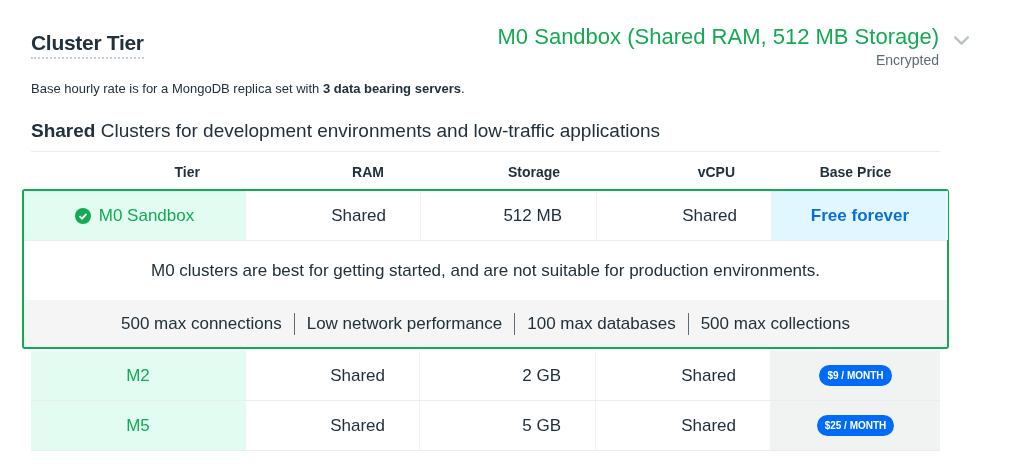  Describe the element at coordinates (601, 323) in the screenshot. I see `tier-feature: 100 max databases` at that location.